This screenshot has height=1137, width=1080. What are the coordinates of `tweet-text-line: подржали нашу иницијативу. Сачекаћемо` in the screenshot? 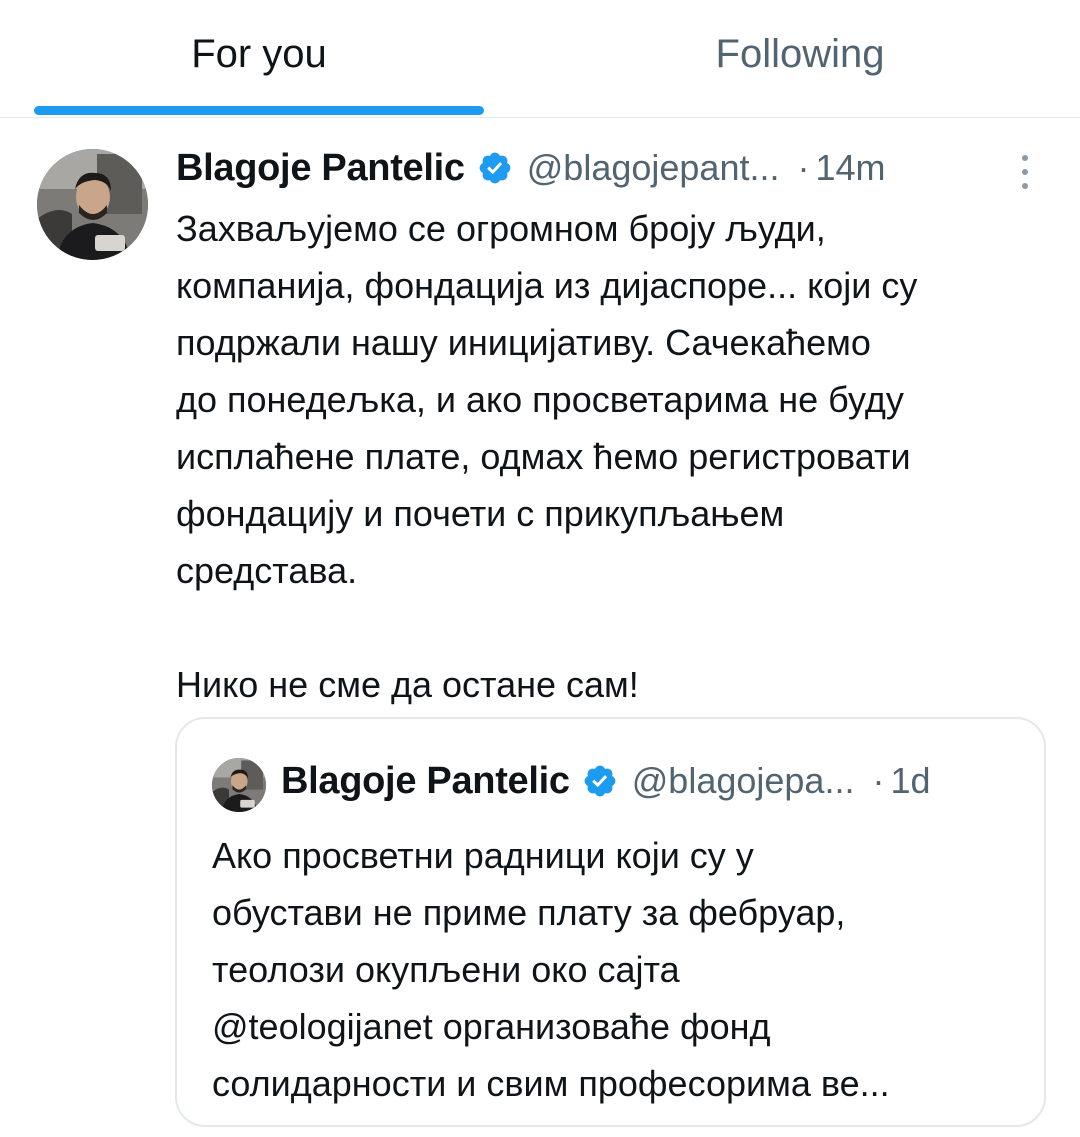 It's located at (523, 342).